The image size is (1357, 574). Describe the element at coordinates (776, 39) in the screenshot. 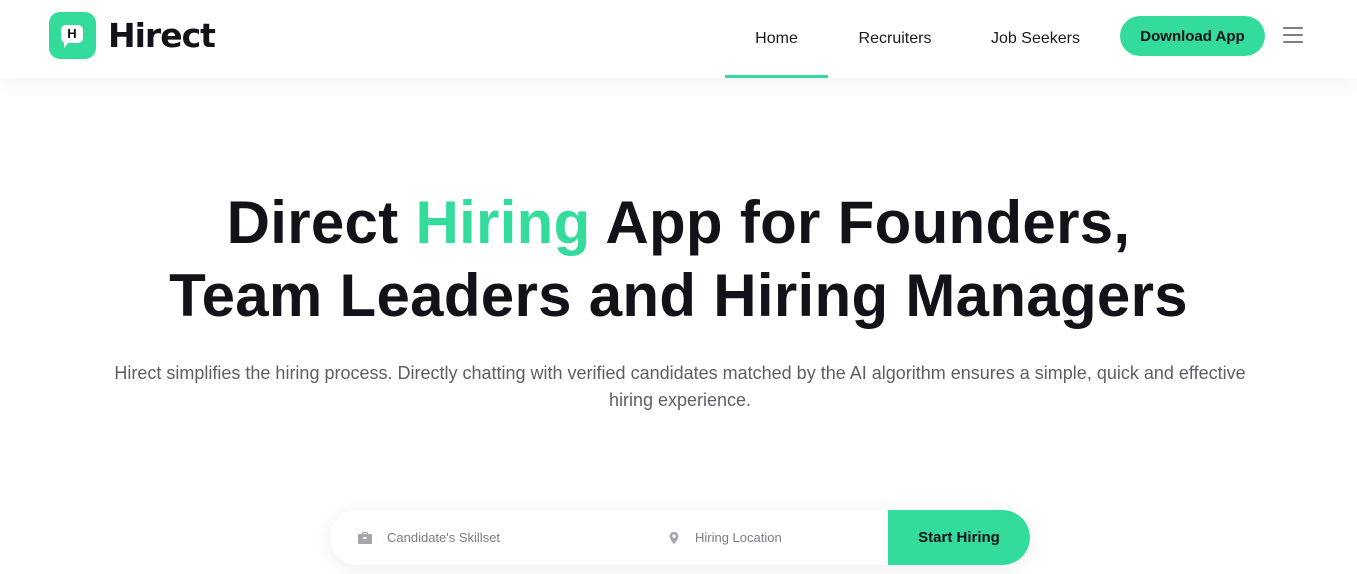

I see `nav-home: Home` at that location.